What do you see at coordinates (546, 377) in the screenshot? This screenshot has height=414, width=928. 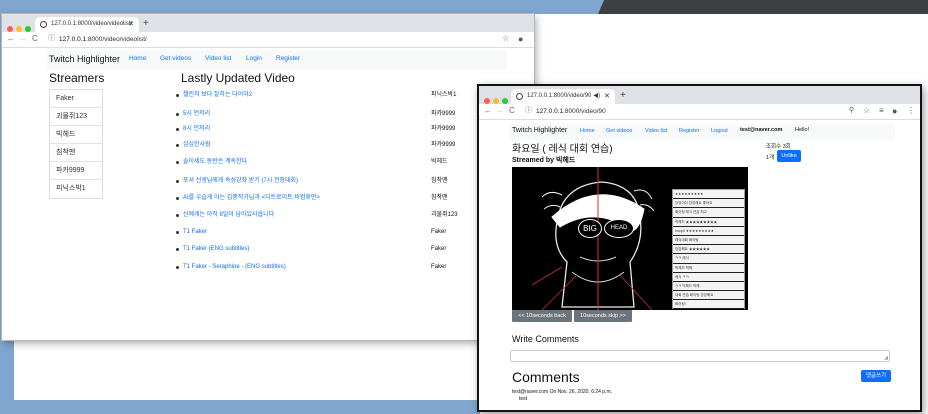 I see `comments-heading: Comments` at bounding box center [546, 377].